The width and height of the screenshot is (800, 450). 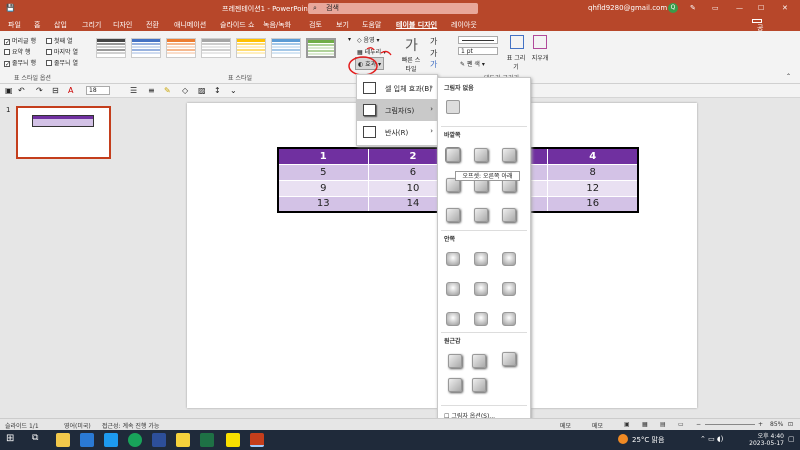 I want to click on normal-view-icon: ▣, so click(x=627, y=424).